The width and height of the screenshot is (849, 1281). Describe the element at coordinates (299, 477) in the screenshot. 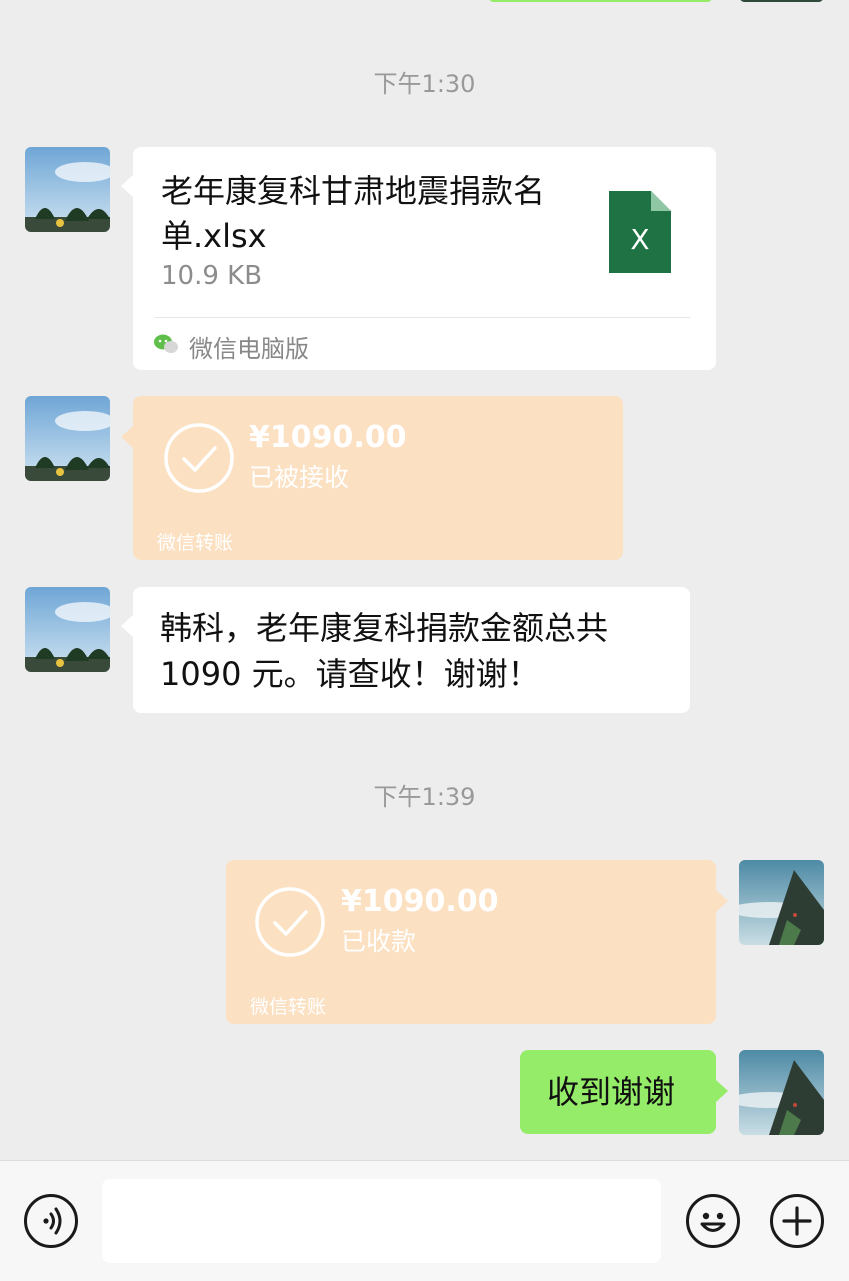

I see `transfer-status: 已被接收` at that location.